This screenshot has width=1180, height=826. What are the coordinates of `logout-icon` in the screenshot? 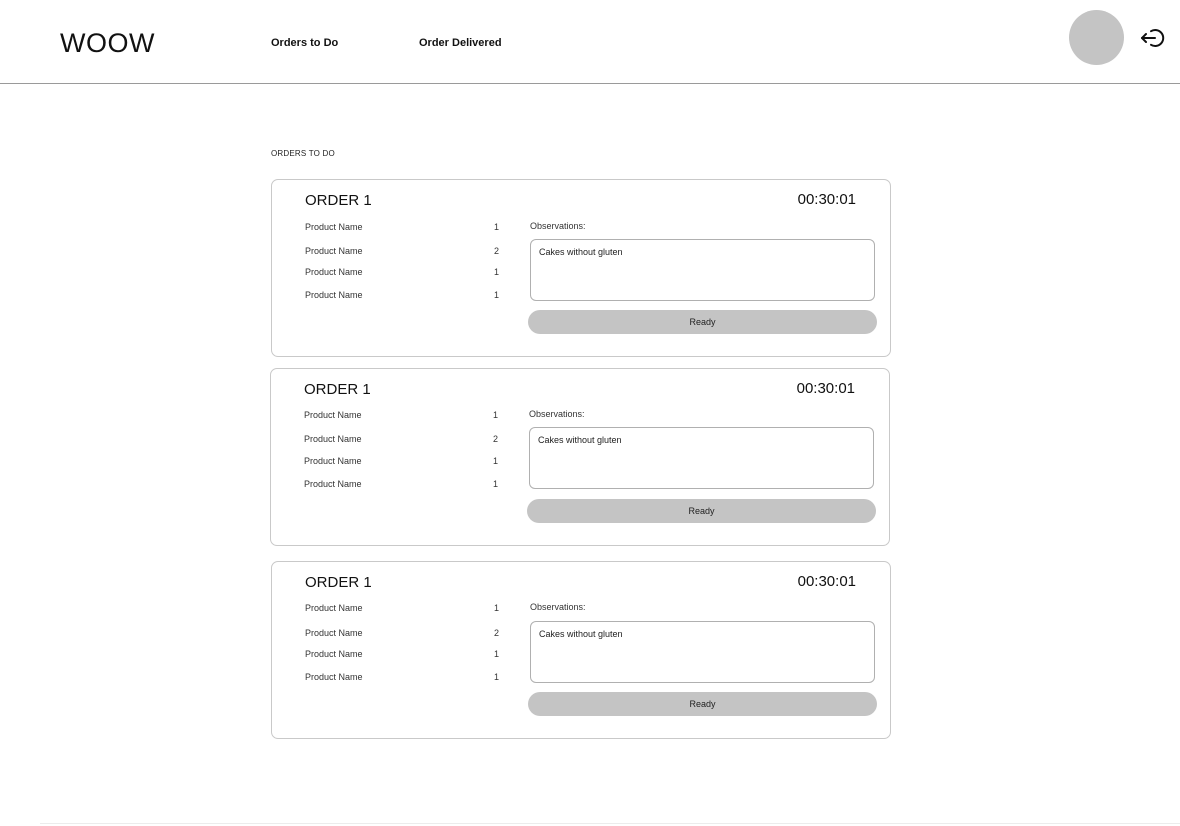 It's located at (1153, 38).